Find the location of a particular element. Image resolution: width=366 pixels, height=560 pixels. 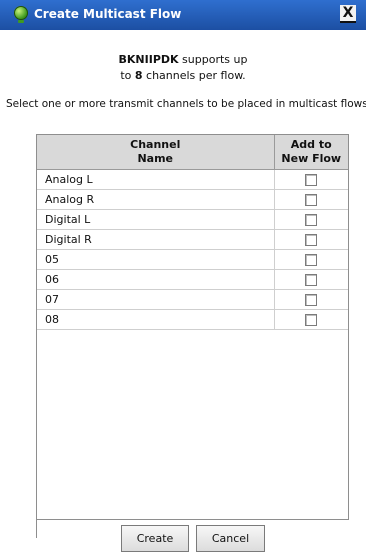

table-row: 05 is located at coordinates (192, 259).